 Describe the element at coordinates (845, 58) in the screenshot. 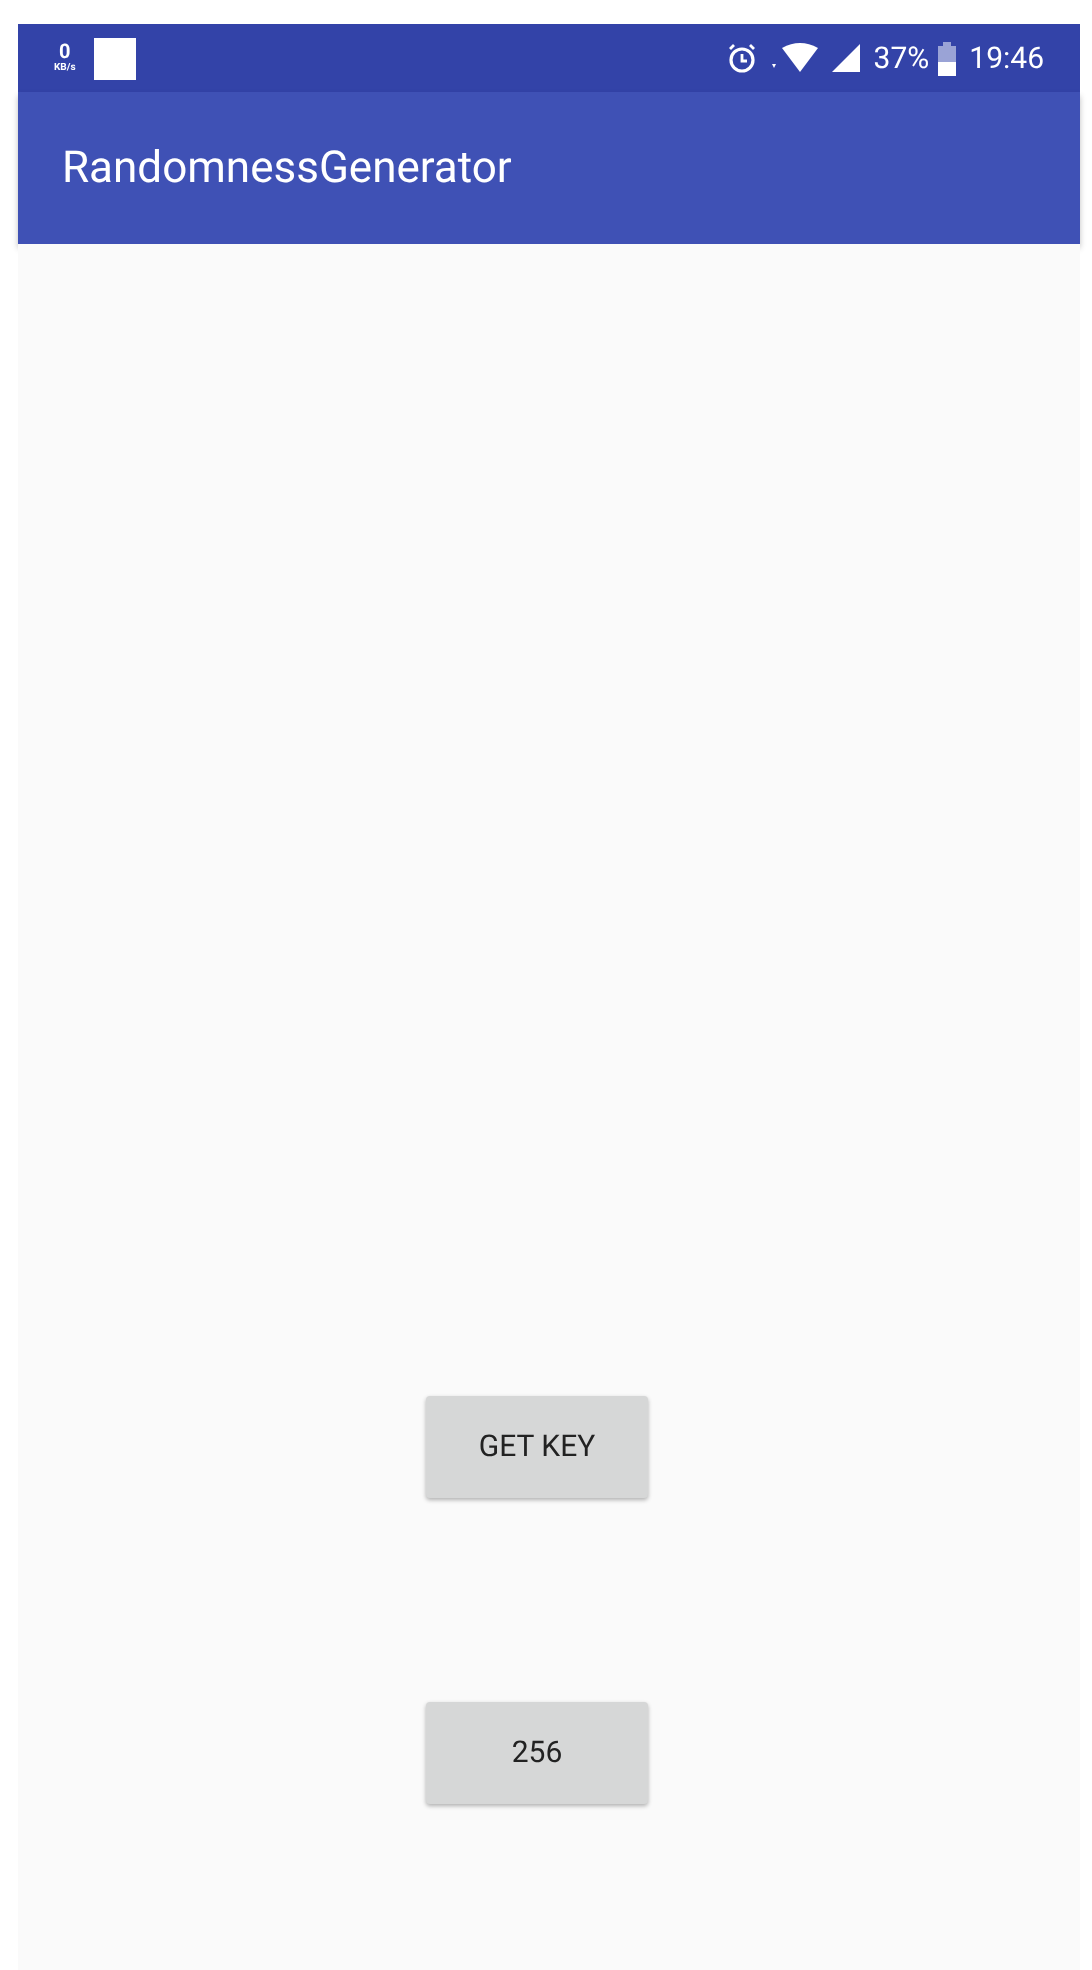

I see `signal-icon` at that location.